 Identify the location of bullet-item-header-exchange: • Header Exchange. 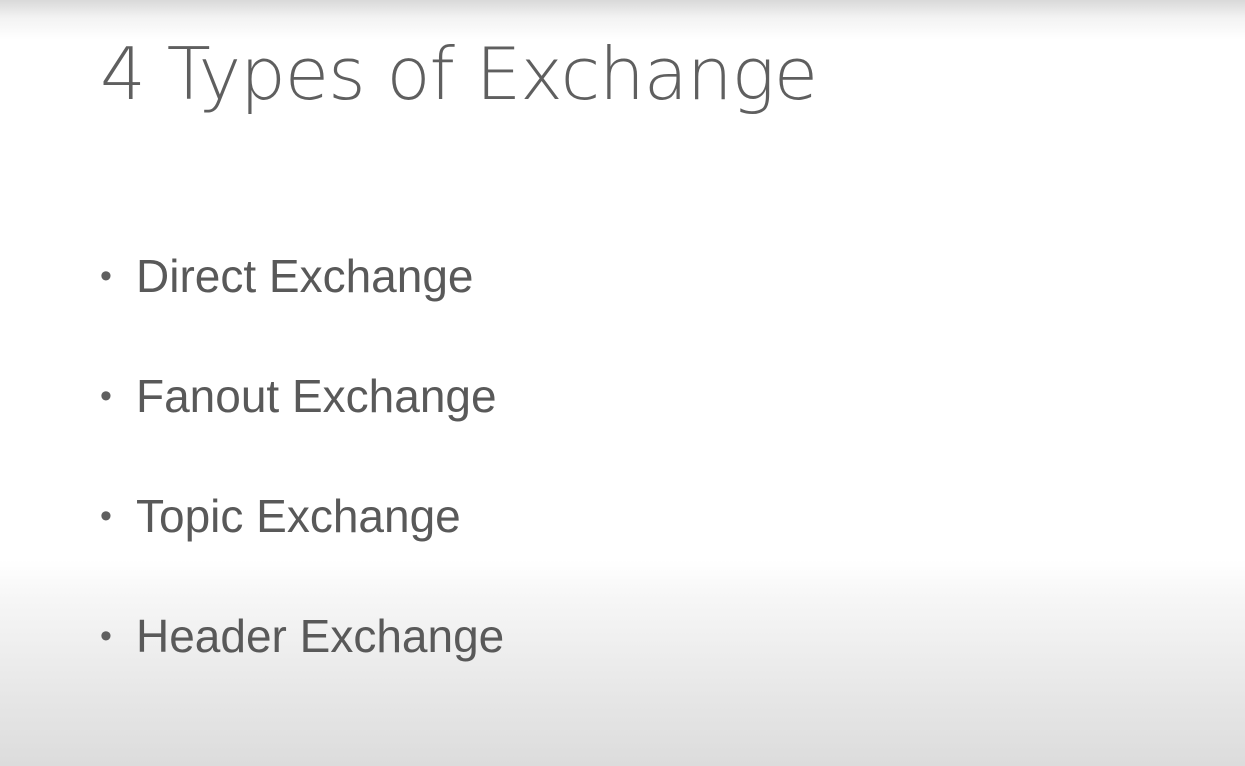
(302, 665).